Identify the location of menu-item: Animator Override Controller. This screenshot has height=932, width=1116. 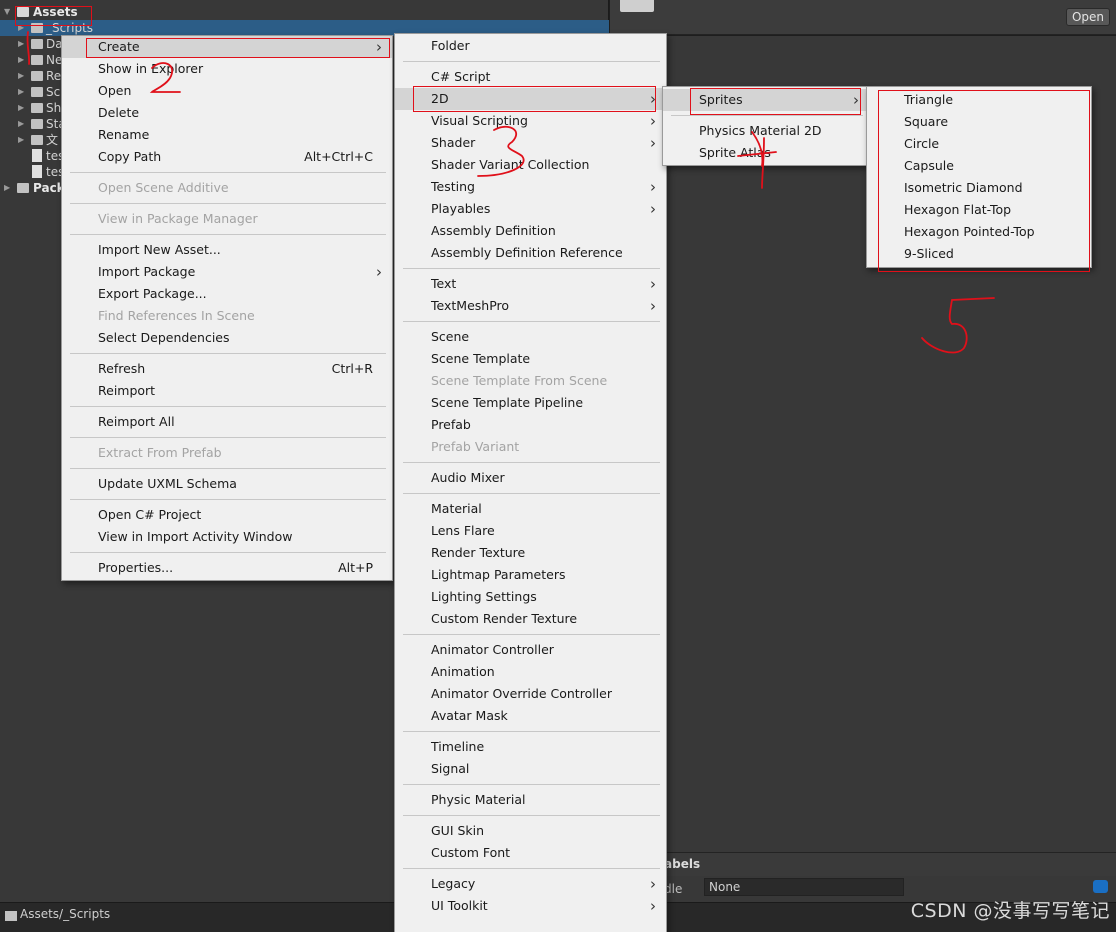
(530, 694).